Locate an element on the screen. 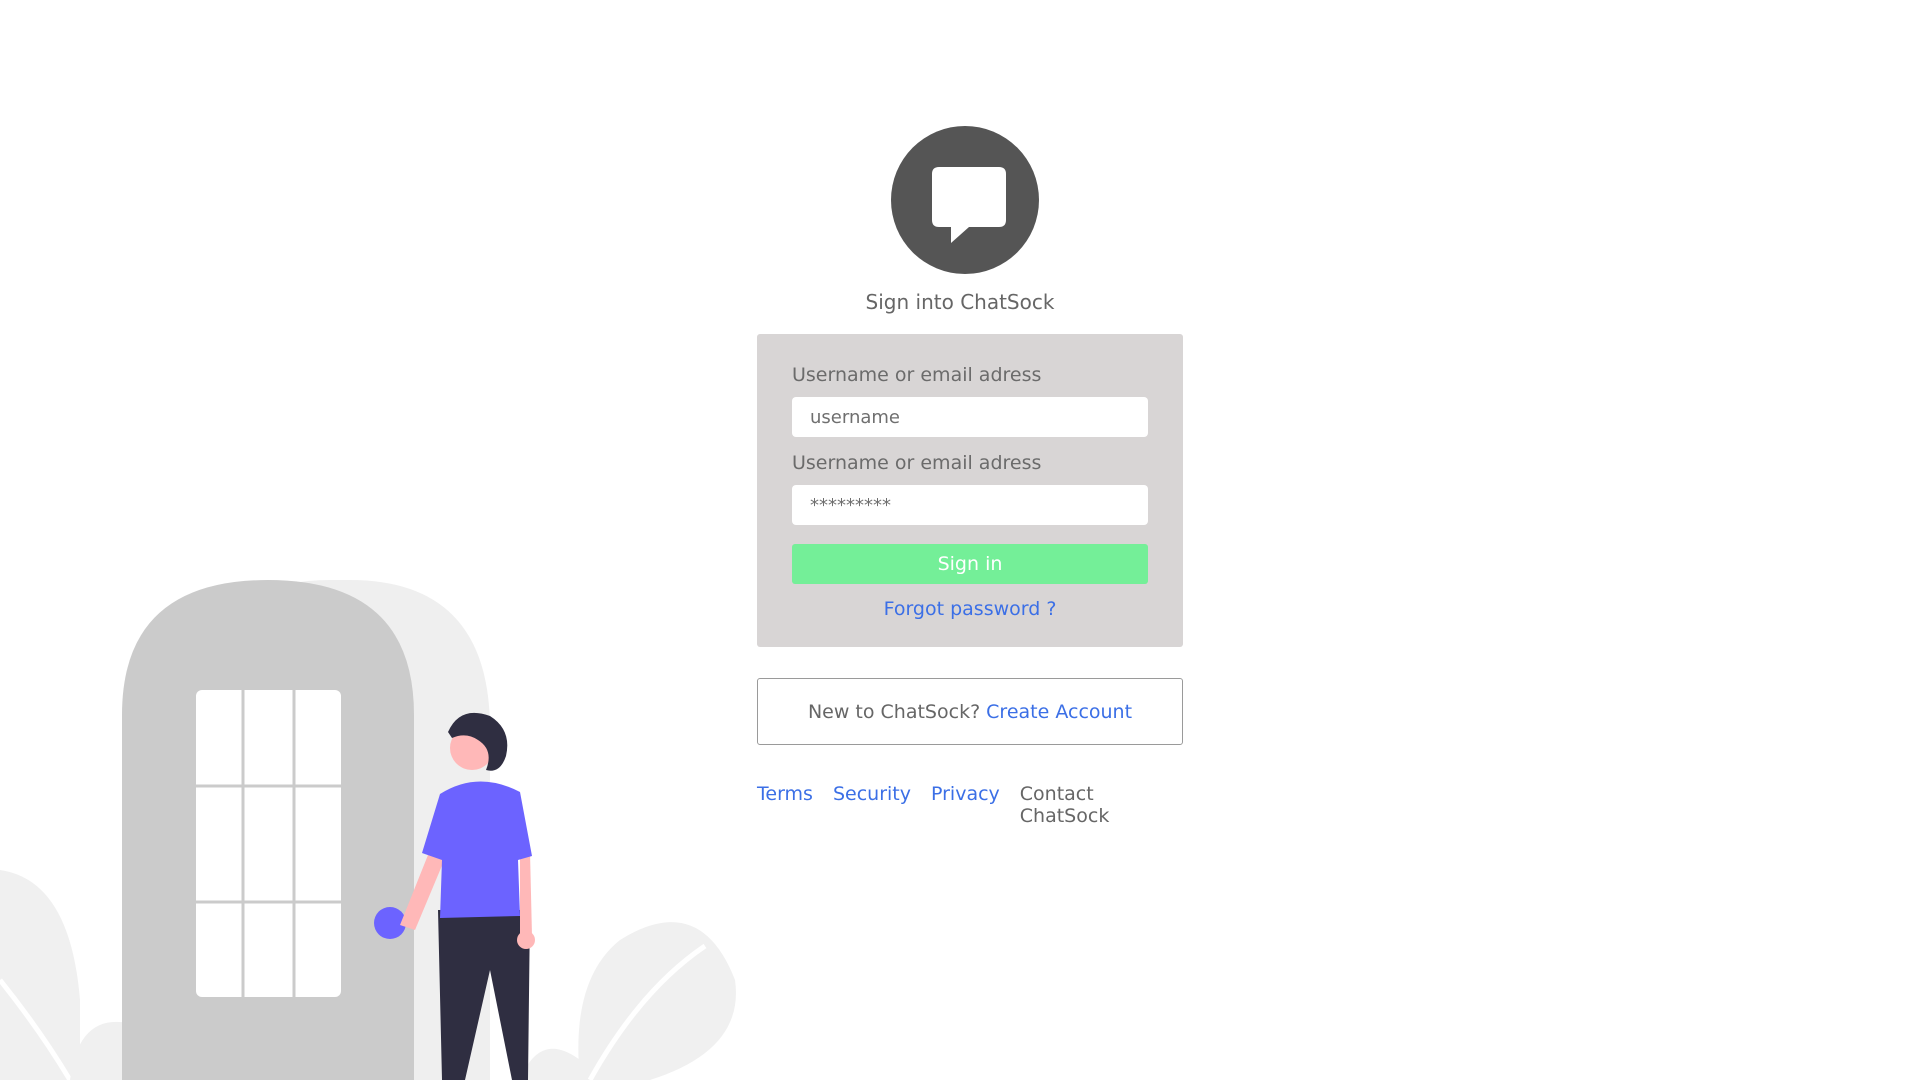 The image size is (1920, 1080). username-input is located at coordinates (970, 417).